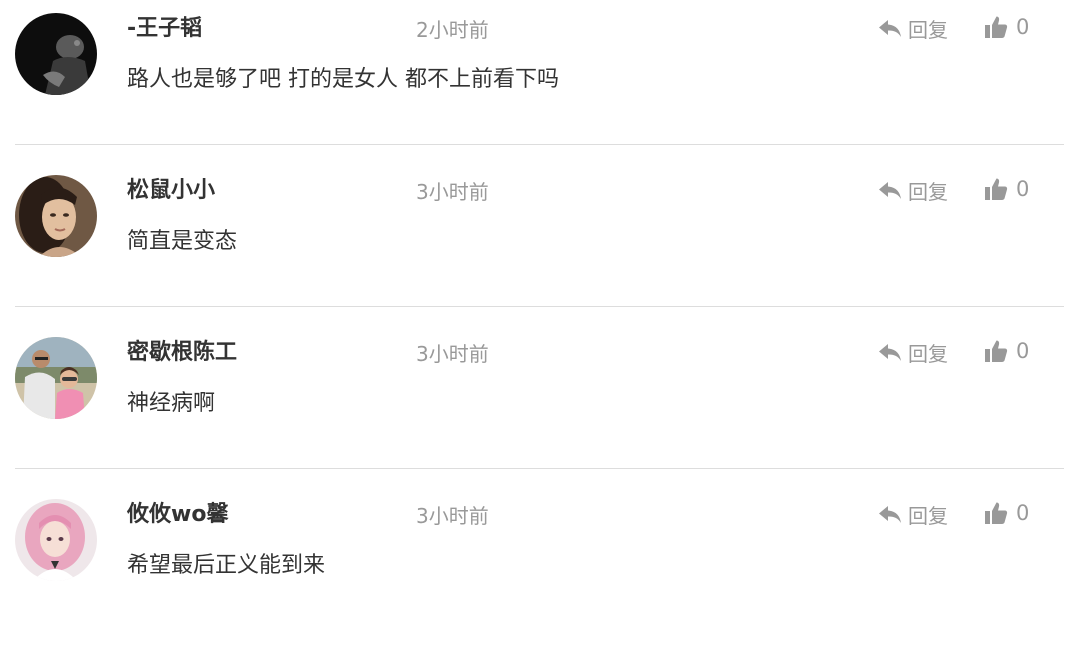 Image resolution: width=1080 pixels, height=648 pixels. I want to click on username: 攸攸wo馨, so click(177, 515).